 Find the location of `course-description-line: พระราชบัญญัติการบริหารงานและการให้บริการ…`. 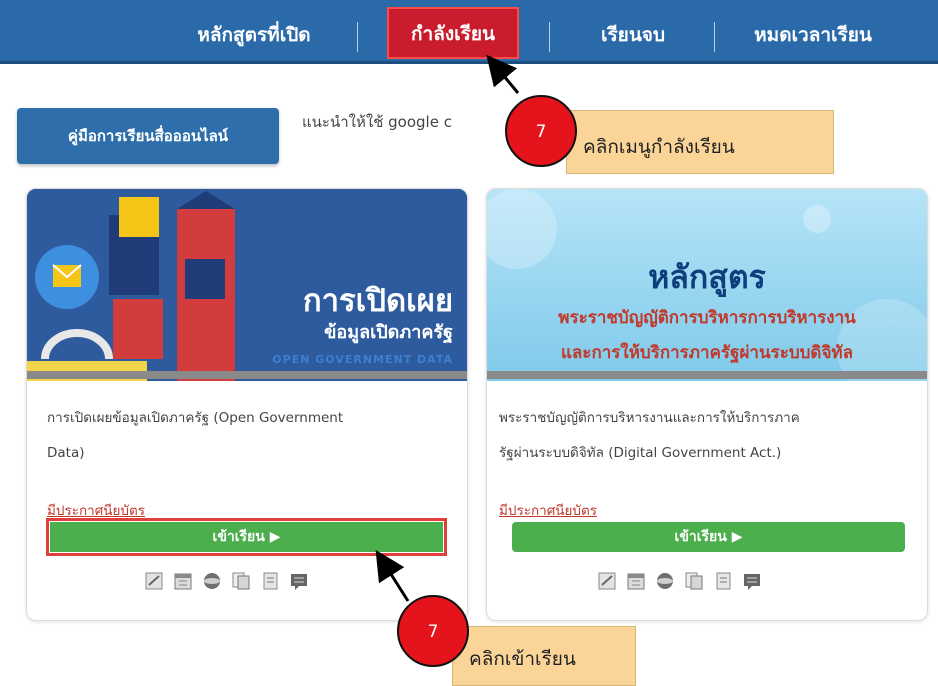

course-description-line: พระราชบัญญัติการบริหารงานและการให้บริการ… is located at coordinates (649, 418).